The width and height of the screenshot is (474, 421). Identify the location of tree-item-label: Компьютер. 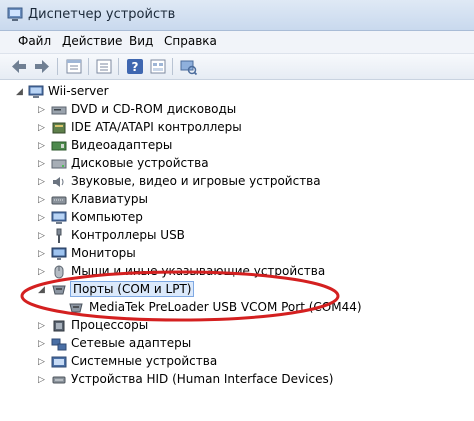
(107, 217).